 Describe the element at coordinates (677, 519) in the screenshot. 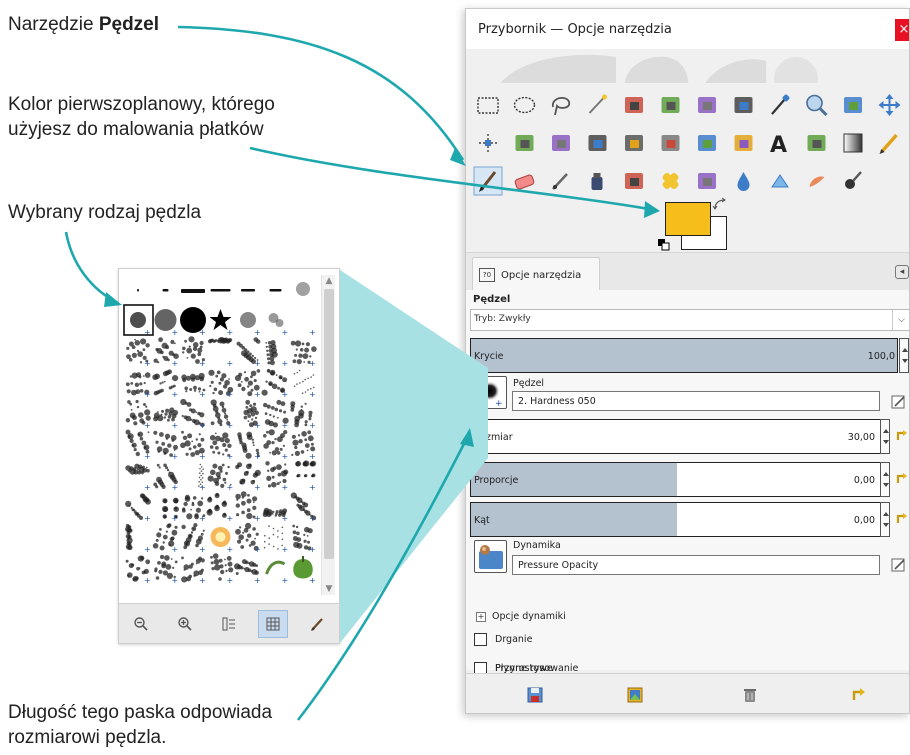

I see `angle-slider: Kąt 0,00` at that location.